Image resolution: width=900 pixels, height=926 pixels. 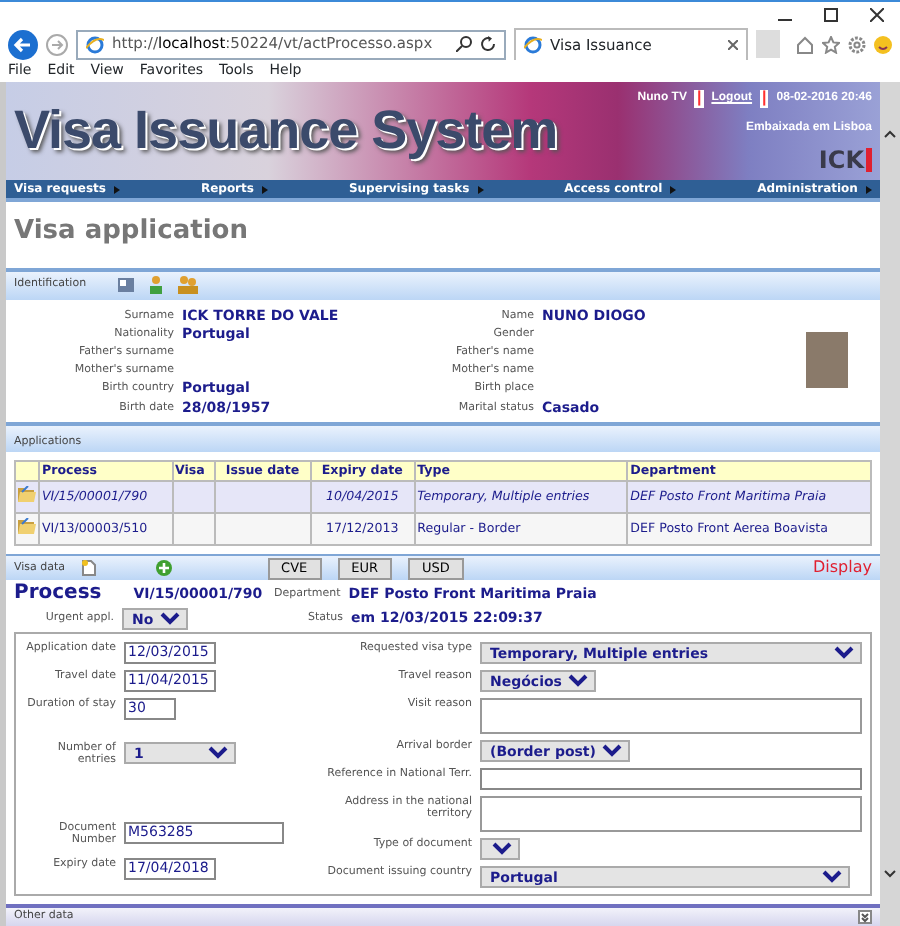 I want to click on search-icon, so click(x=464, y=44).